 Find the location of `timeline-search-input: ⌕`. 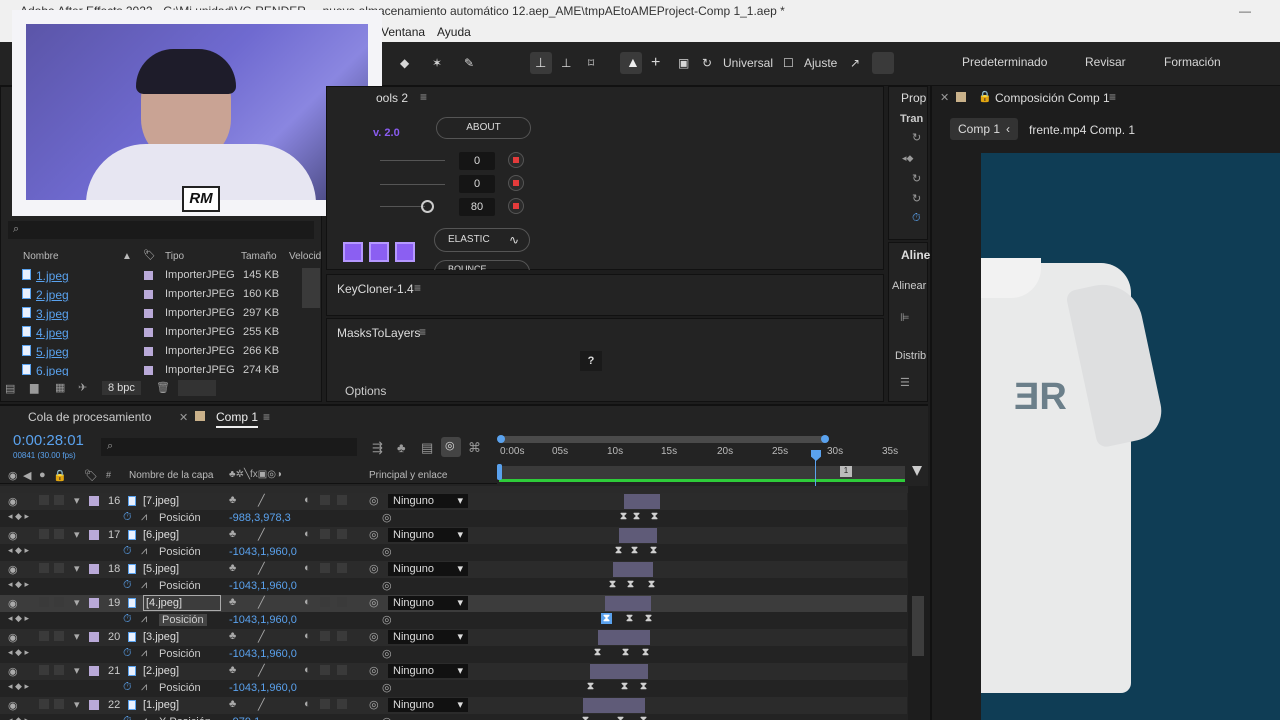

timeline-search-input: ⌕ is located at coordinates (229, 447).